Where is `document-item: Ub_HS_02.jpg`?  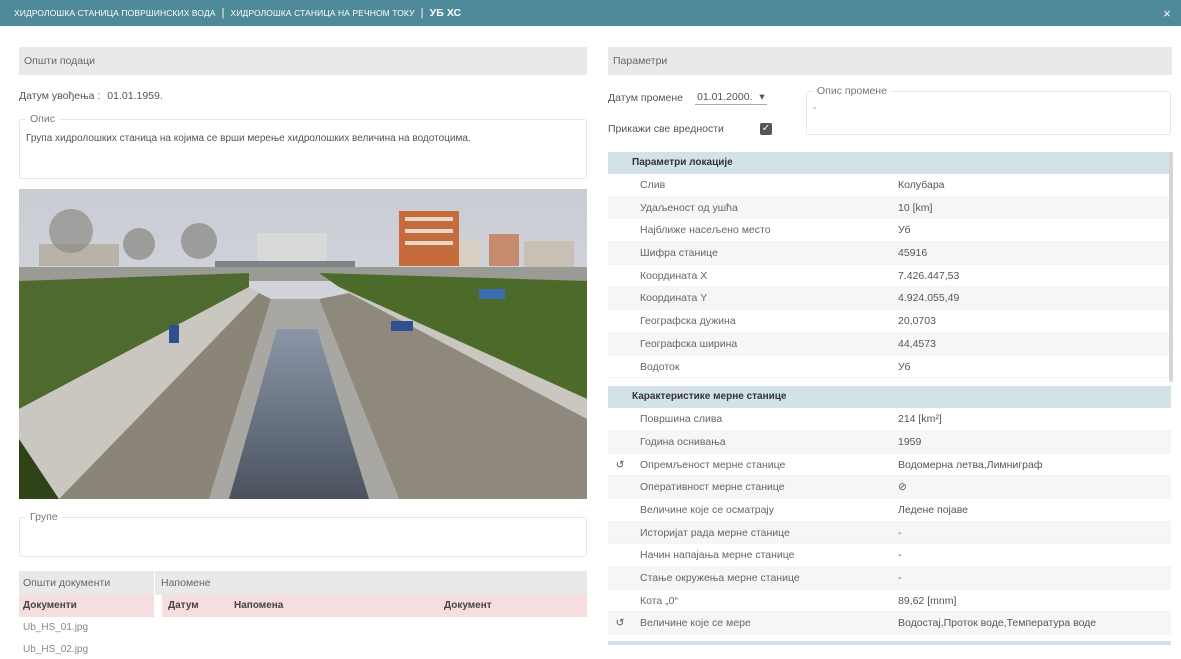
document-item: Ub_HS_02.jpg is located at coordinates (86, 649).